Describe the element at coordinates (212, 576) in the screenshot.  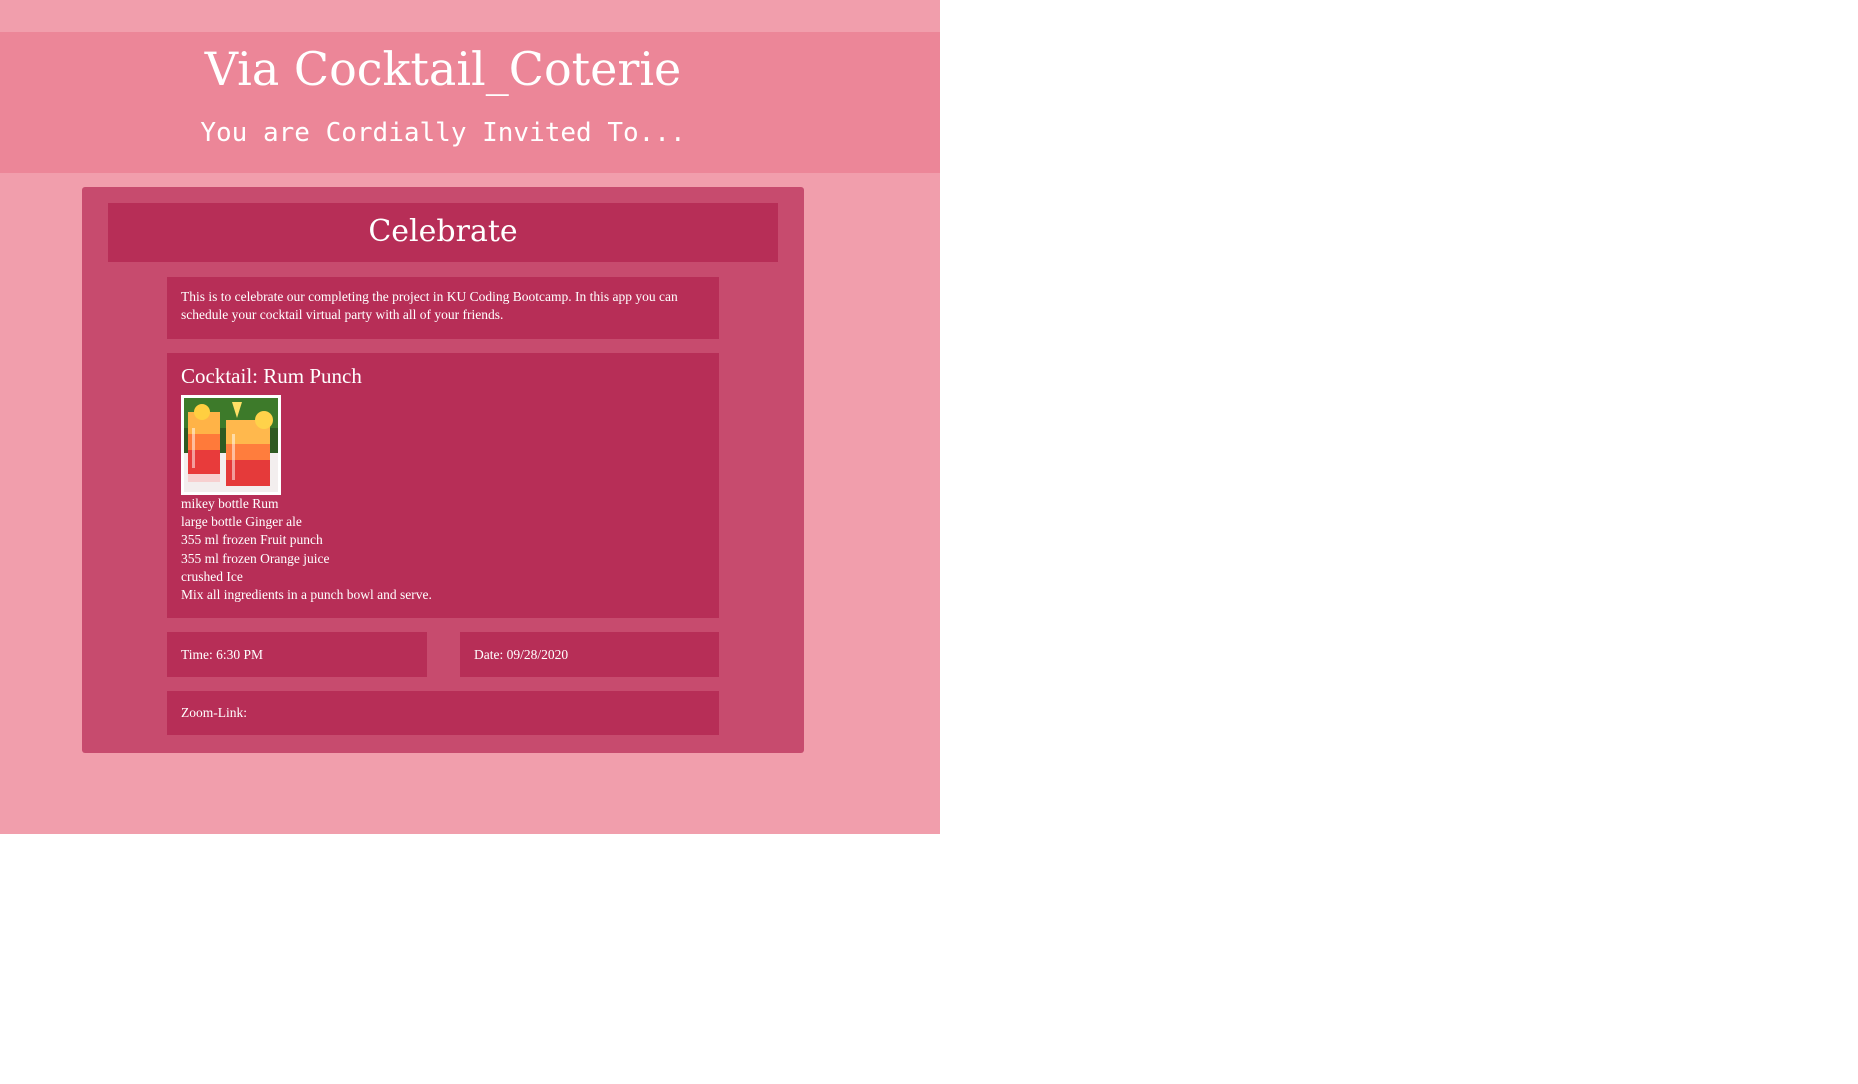
I see `ingredient-line: crushed Ice` at that location.